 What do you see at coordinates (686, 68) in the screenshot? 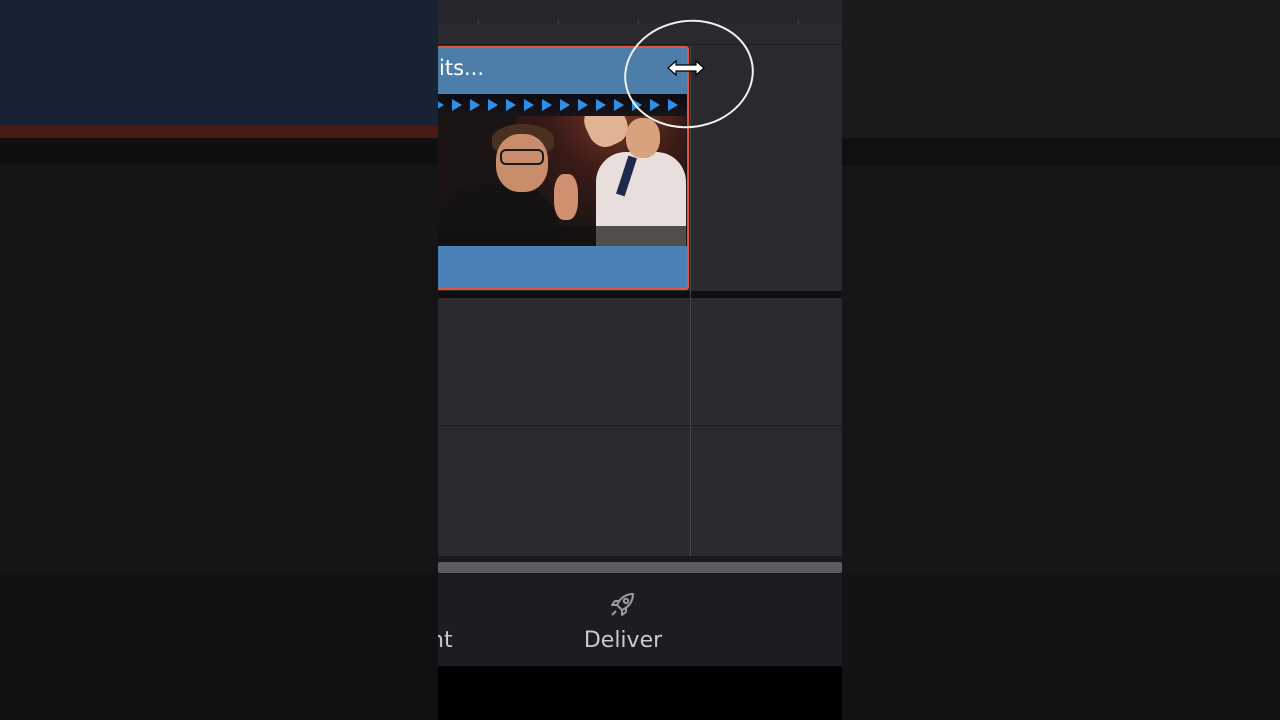
I see `horizontal-resize-cursor-icon` at bounding box center [686, 68].